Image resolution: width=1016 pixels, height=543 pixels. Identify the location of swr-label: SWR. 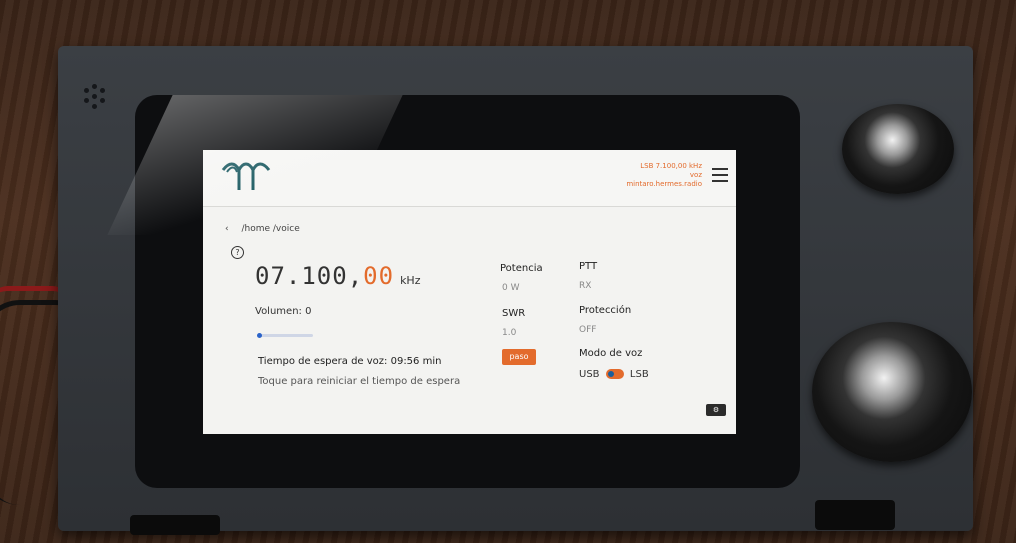
(514, 313).